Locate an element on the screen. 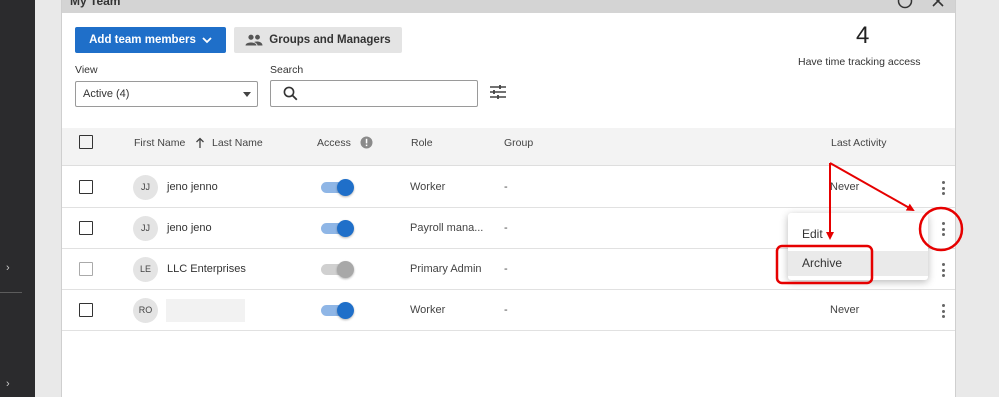  avatar: RO is located at coordinates (145, 310).